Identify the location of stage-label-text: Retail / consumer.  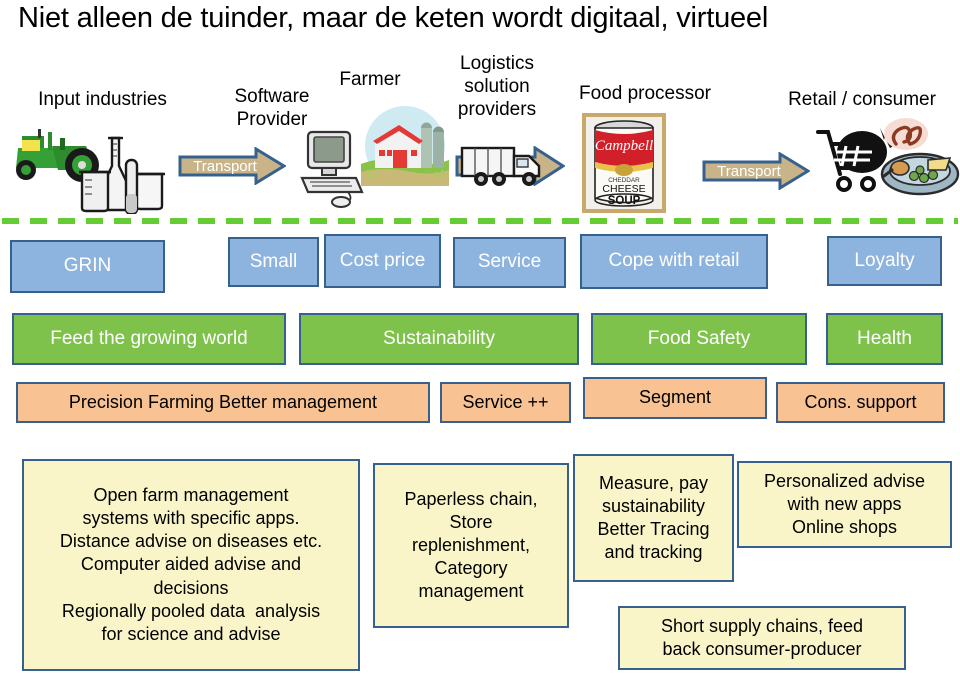
(862, 99).